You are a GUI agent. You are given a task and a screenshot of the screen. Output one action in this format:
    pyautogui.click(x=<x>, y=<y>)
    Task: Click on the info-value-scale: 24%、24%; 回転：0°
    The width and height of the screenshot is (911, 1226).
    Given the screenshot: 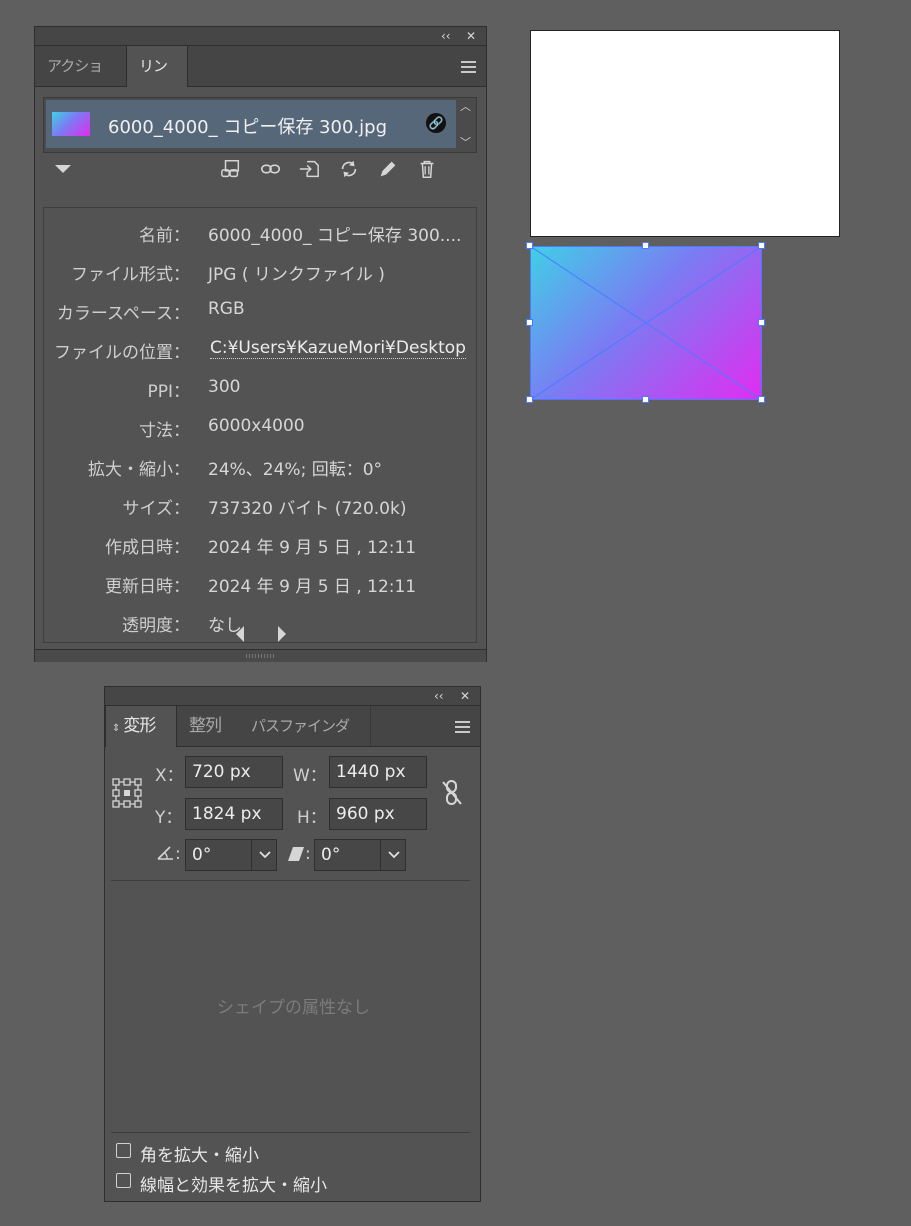 What is the action you would take?
    pyautogui.click(x=295, y=470)
    